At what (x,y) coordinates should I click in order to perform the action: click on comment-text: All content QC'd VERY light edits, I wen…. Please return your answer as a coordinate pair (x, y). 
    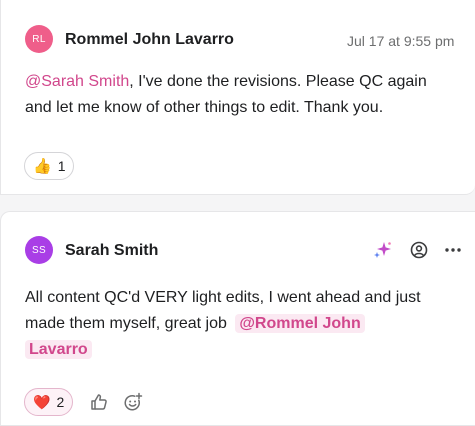
    Looking at the image, I should click on (223, 297).